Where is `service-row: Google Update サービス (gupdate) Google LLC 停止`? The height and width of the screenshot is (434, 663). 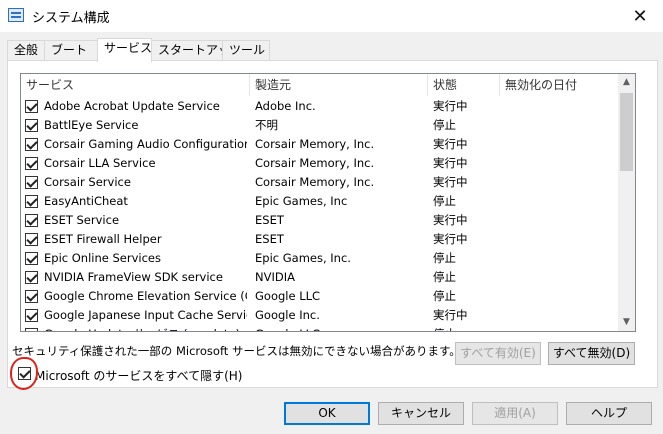 service-row: Google Update サービス (gupdate) Google LLC 停止 is located at coordinates (320, 328).